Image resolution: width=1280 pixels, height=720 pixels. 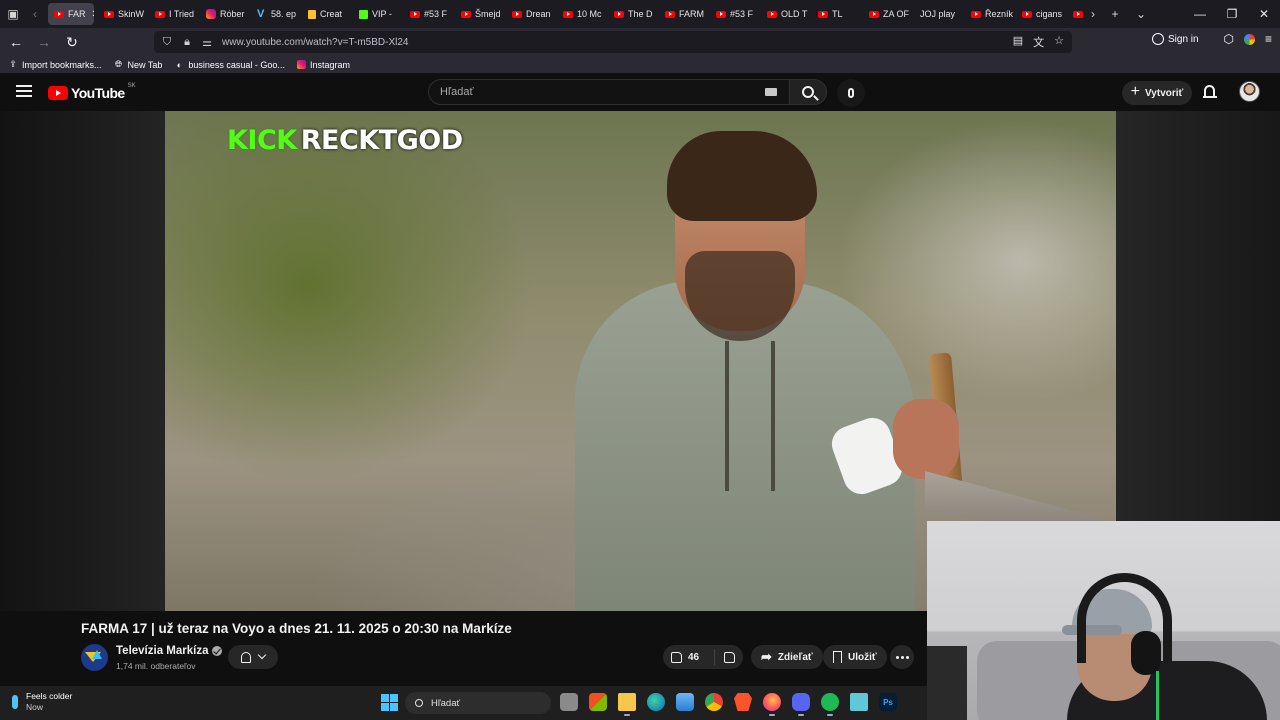 I want to click on tab-label: JOJ play, so click(x=938, y=14).